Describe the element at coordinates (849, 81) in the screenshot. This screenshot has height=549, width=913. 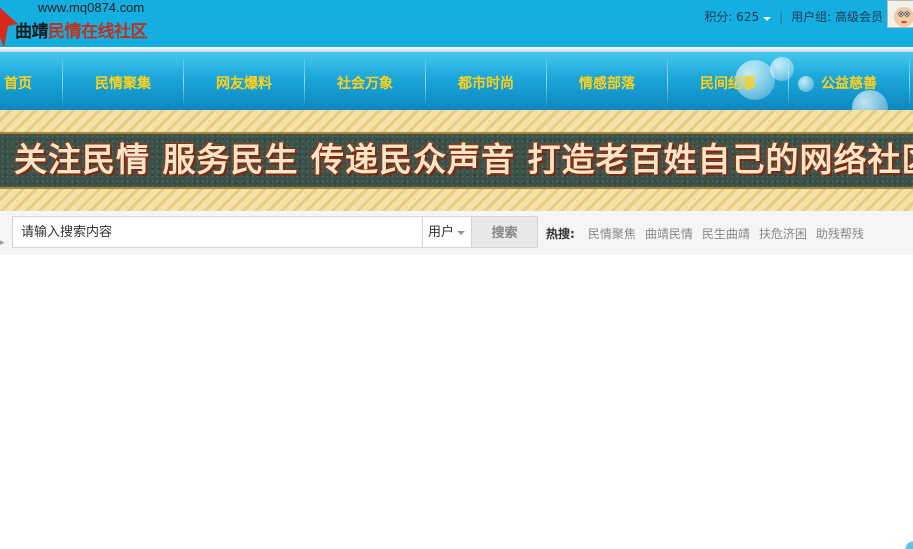
I see `nav-item-gongyi: 公益慈善` at that location.